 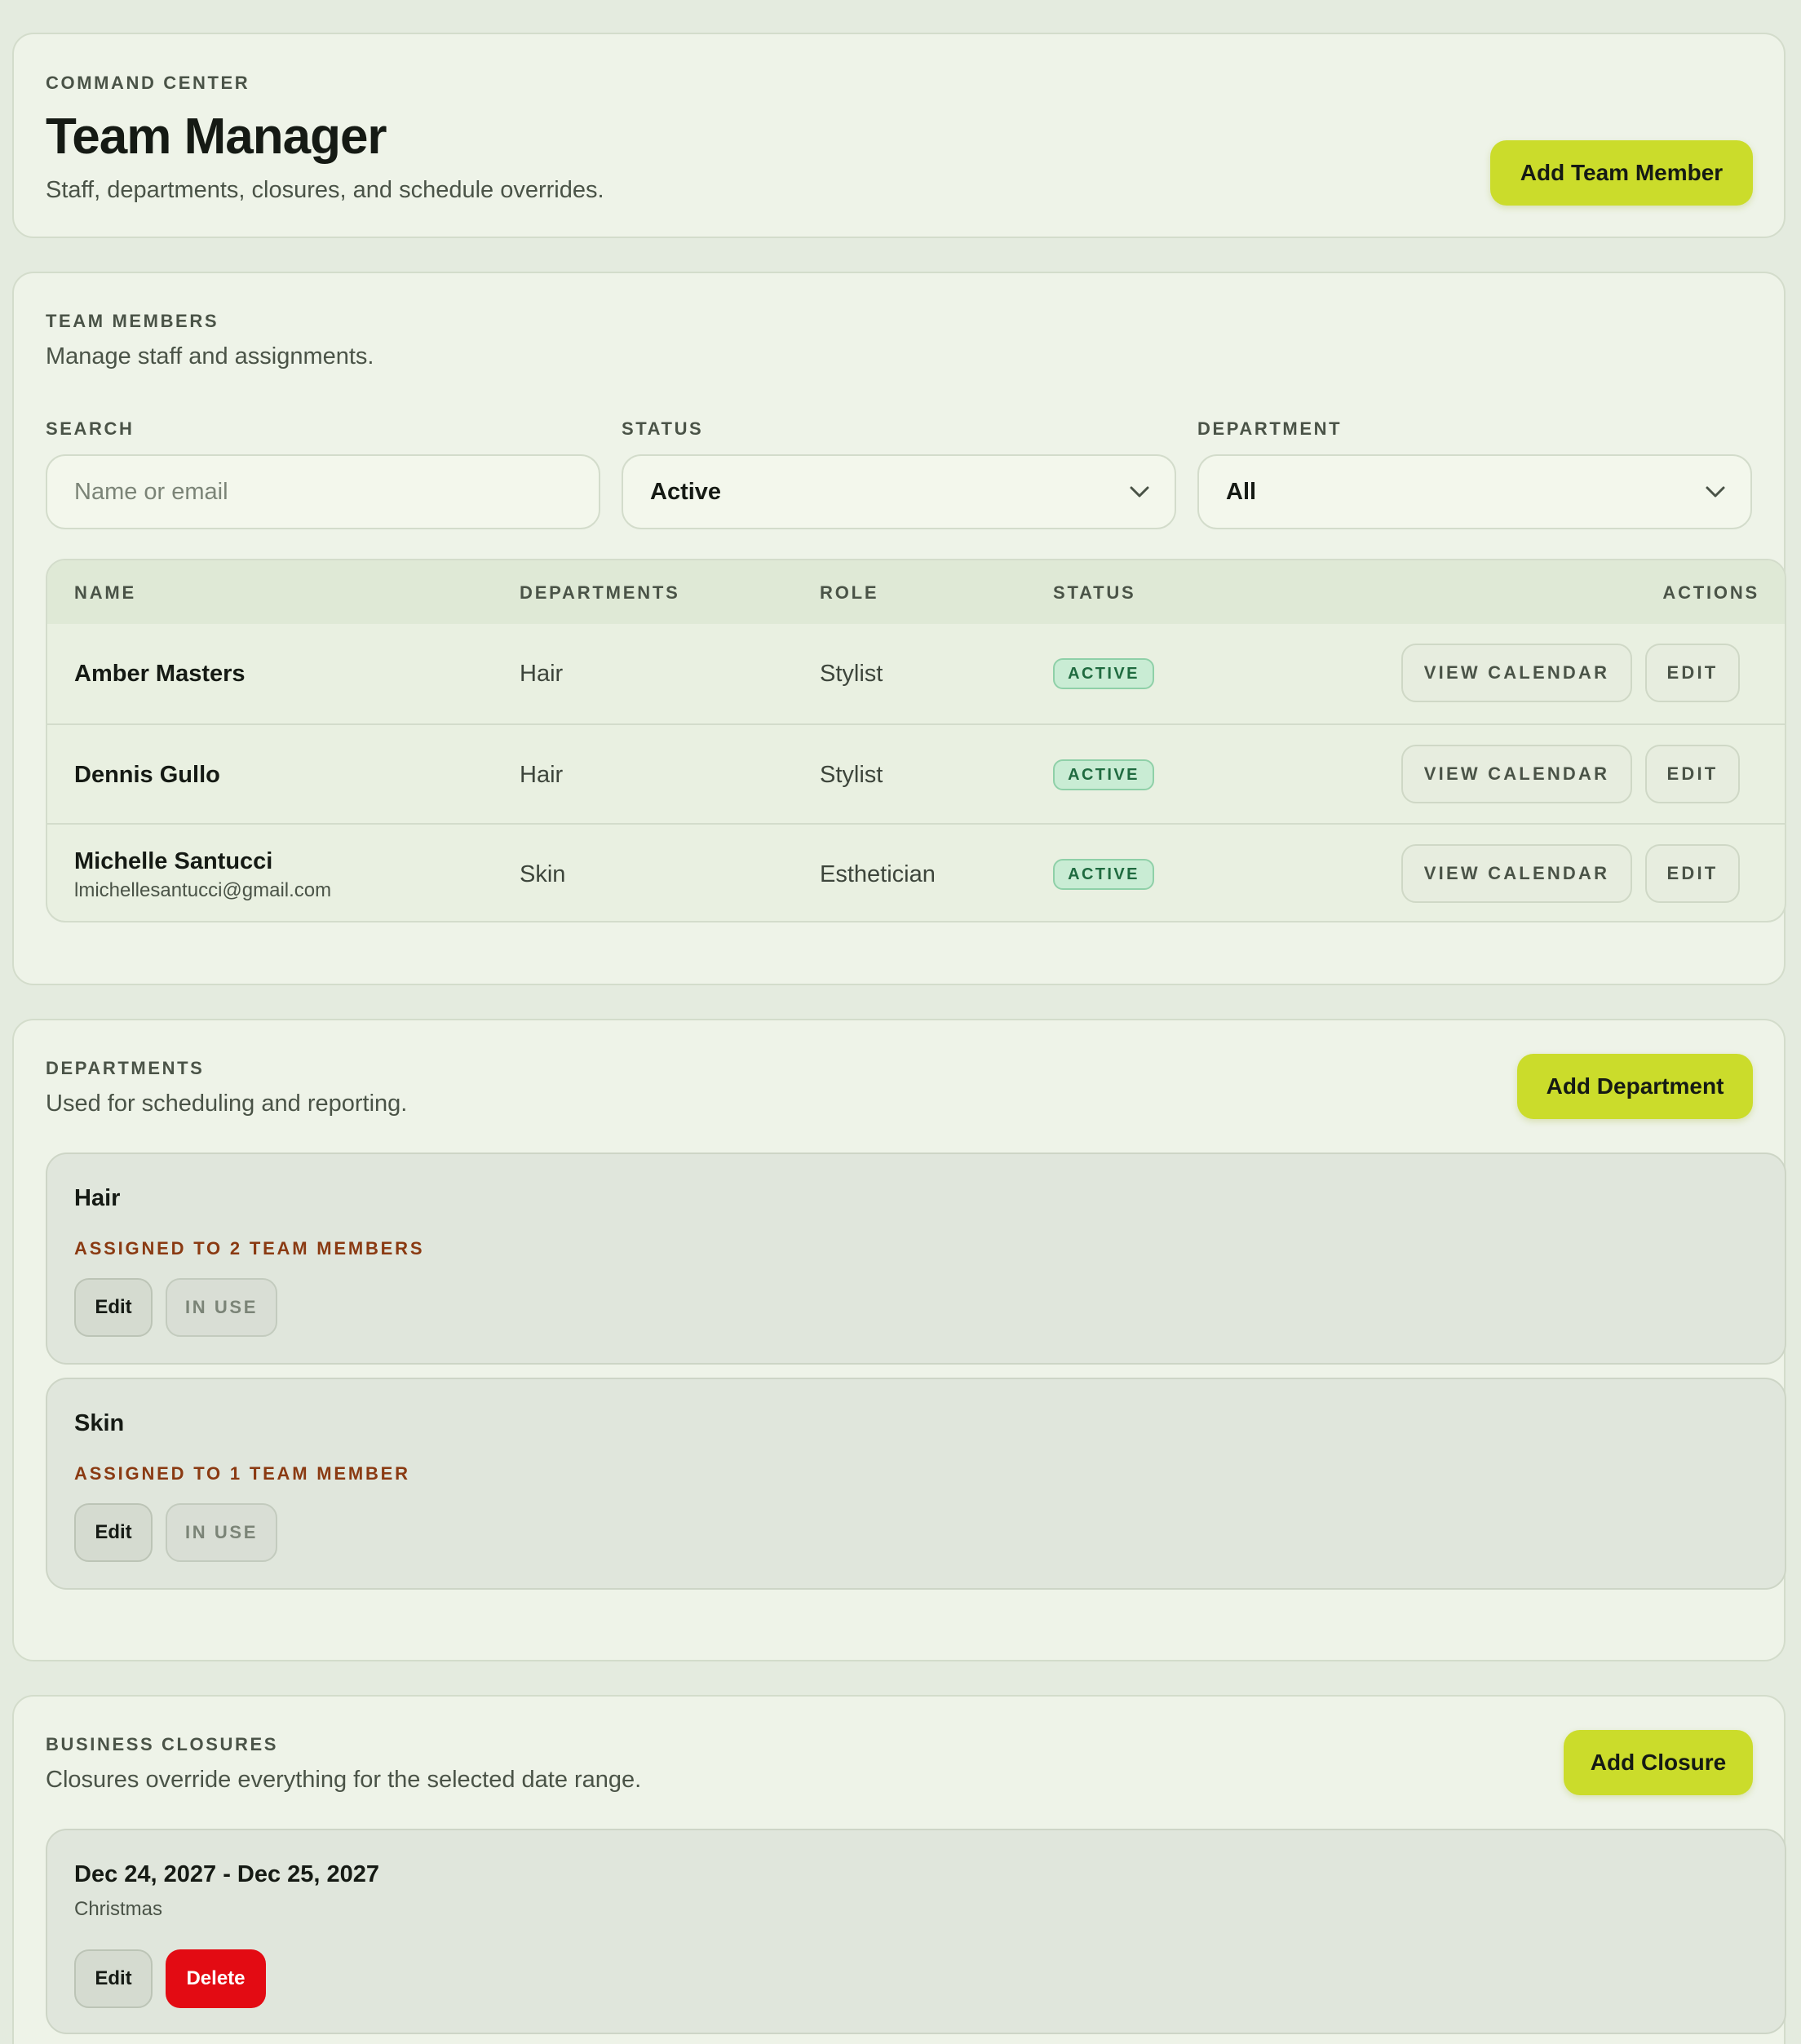 I want to click on department-filter-label: DEPARTMENT, so click(x=1270, y=428).